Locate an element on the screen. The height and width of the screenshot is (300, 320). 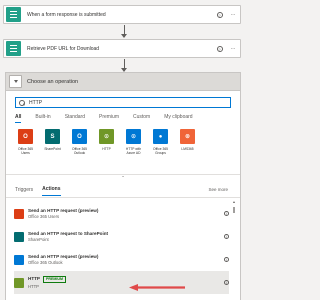
collapse-connectors-button: ⌃ is located at coordinates (123, 177).